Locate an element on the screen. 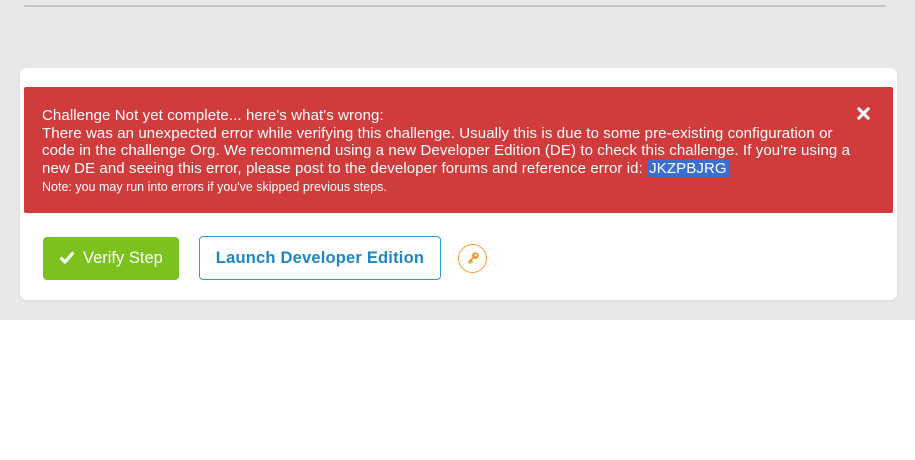 This screenshot has height=460, width=915. launch-developer-edition-label: Launch Developer Edition is located at coordinates (320, 257).